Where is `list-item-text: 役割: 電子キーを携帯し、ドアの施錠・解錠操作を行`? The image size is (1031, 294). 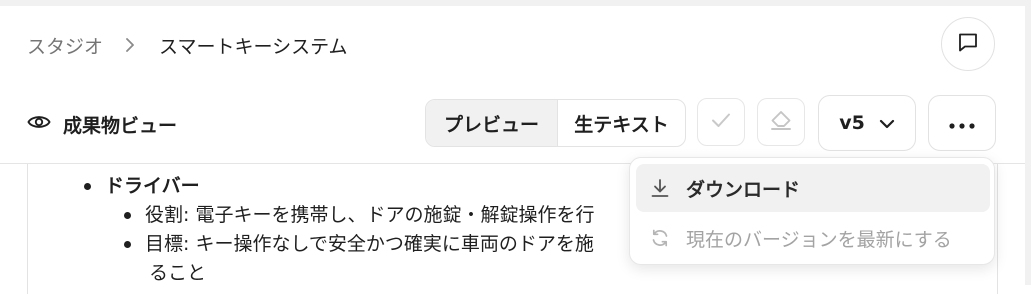
list-item-text: 役割: 電子キーを携帯し、ドアの施錠・解錠操作を行 is located at coordinates (370, 215).